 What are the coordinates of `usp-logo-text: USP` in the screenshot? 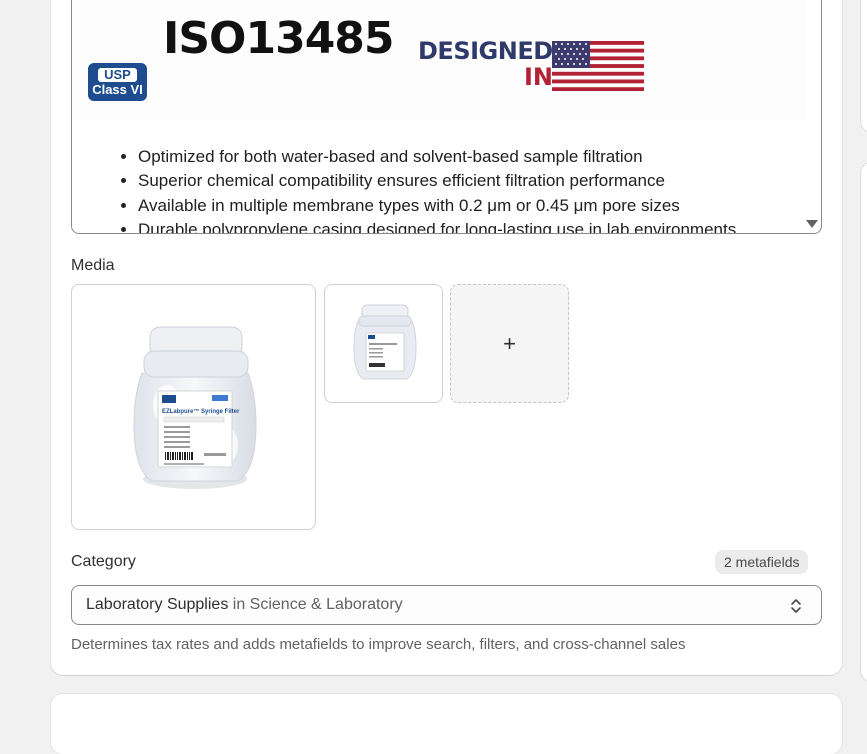 It's located at (117, 74).